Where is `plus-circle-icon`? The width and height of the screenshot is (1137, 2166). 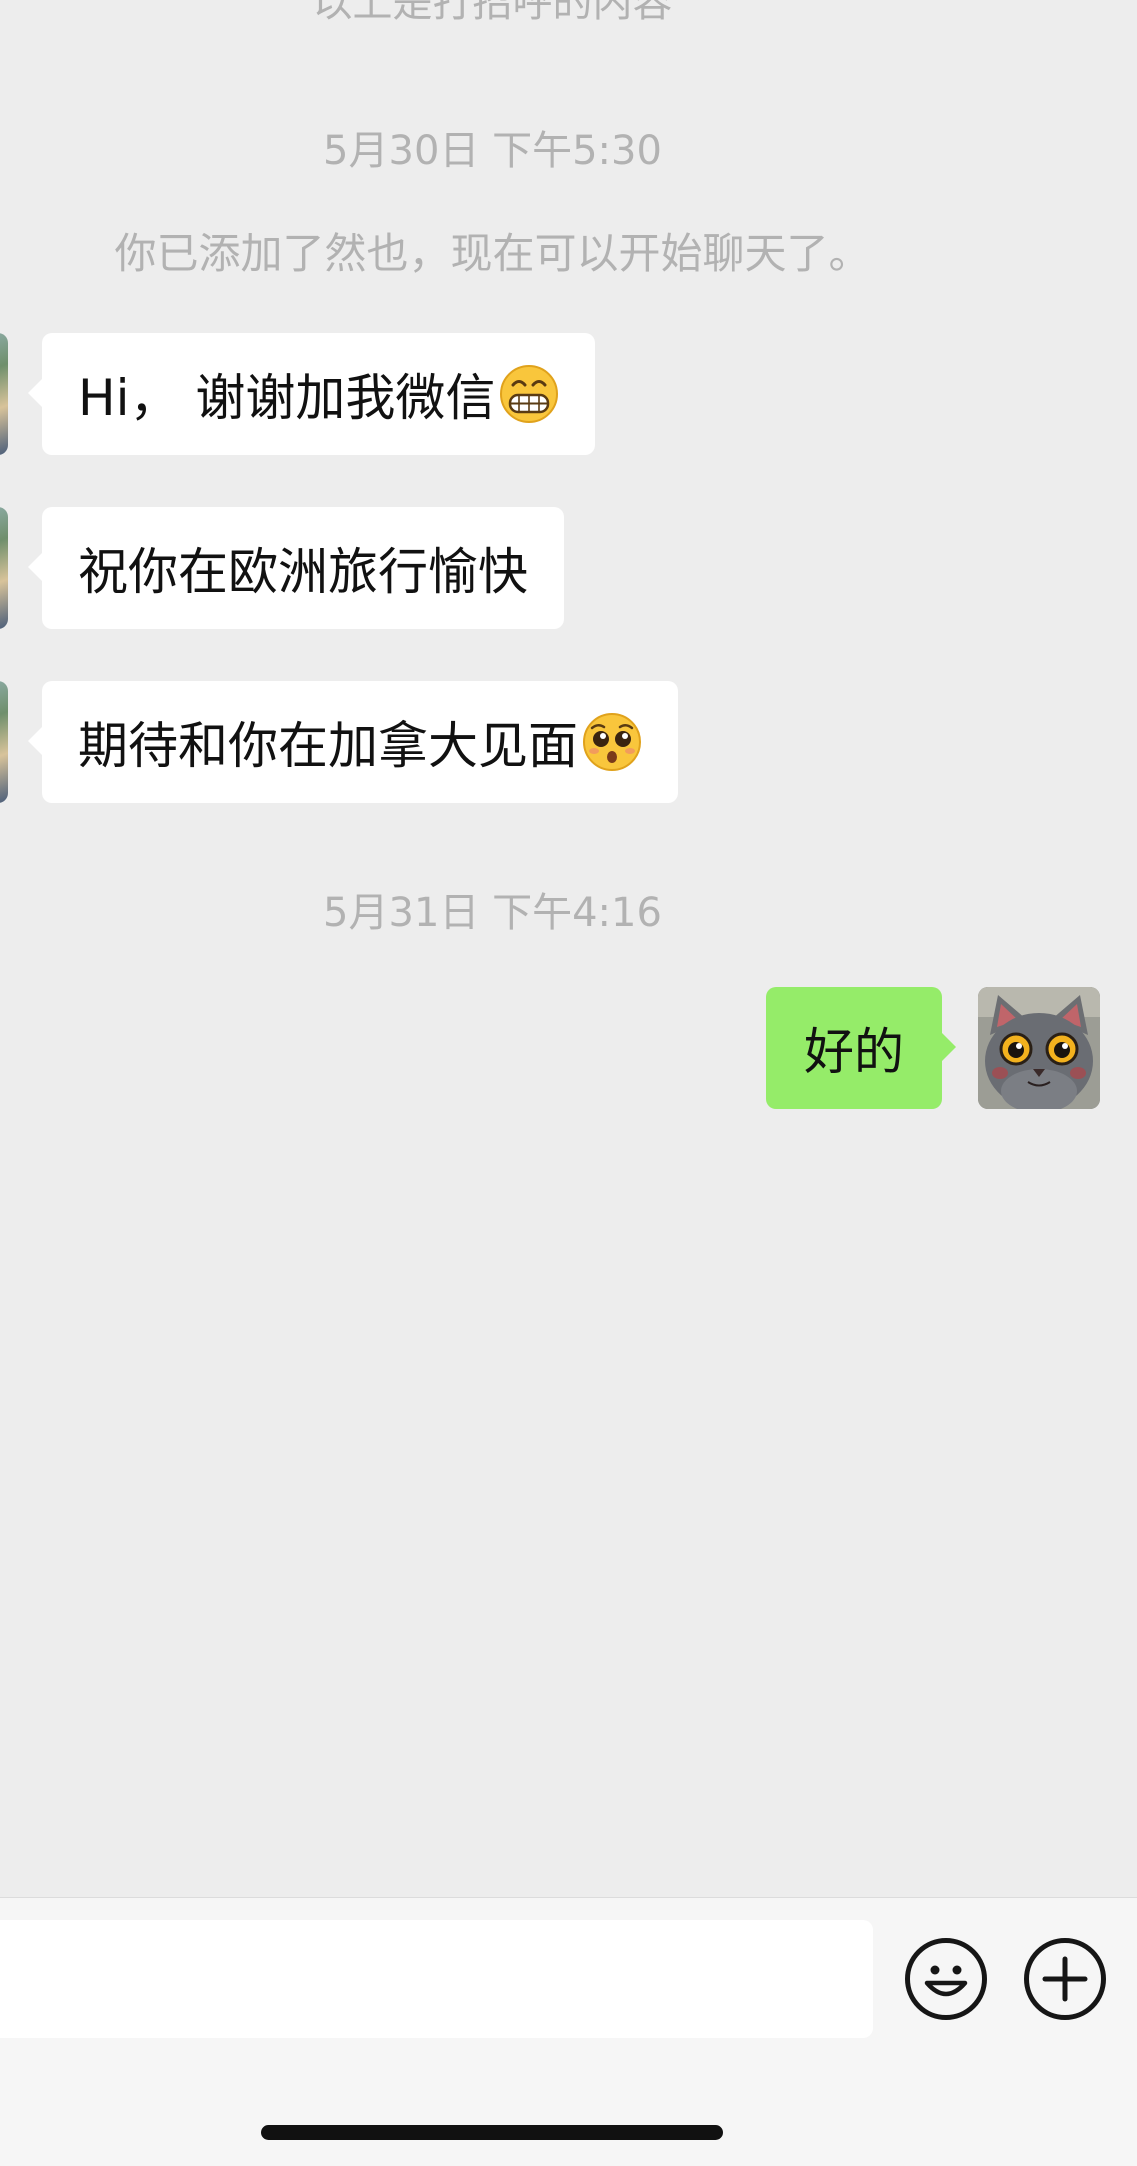
plus-circle-icon is located at coordinates (1065, 1979).